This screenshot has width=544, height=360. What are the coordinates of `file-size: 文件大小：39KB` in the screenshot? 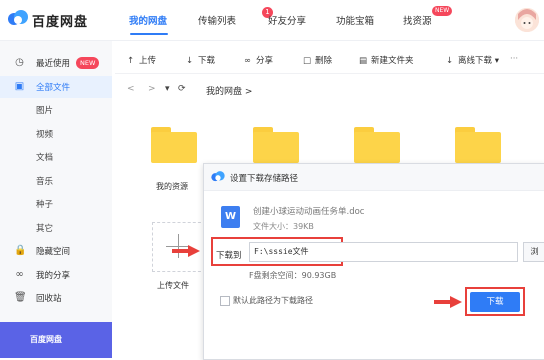 It's located at (283, 226).